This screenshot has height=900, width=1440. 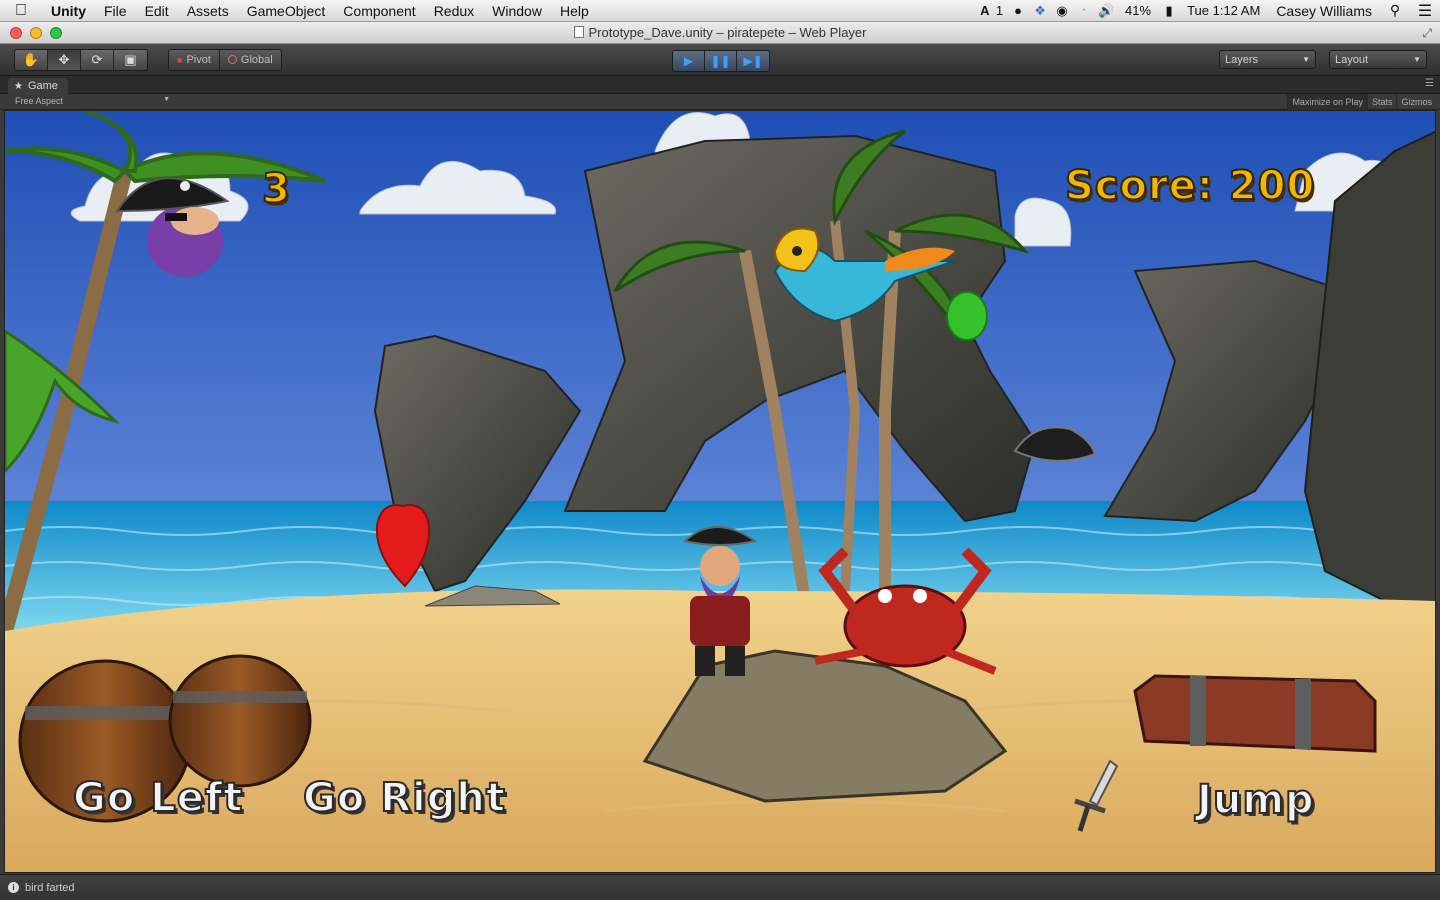 I want to click on move-tool-icon: ✥, so click(x=64, y=59).